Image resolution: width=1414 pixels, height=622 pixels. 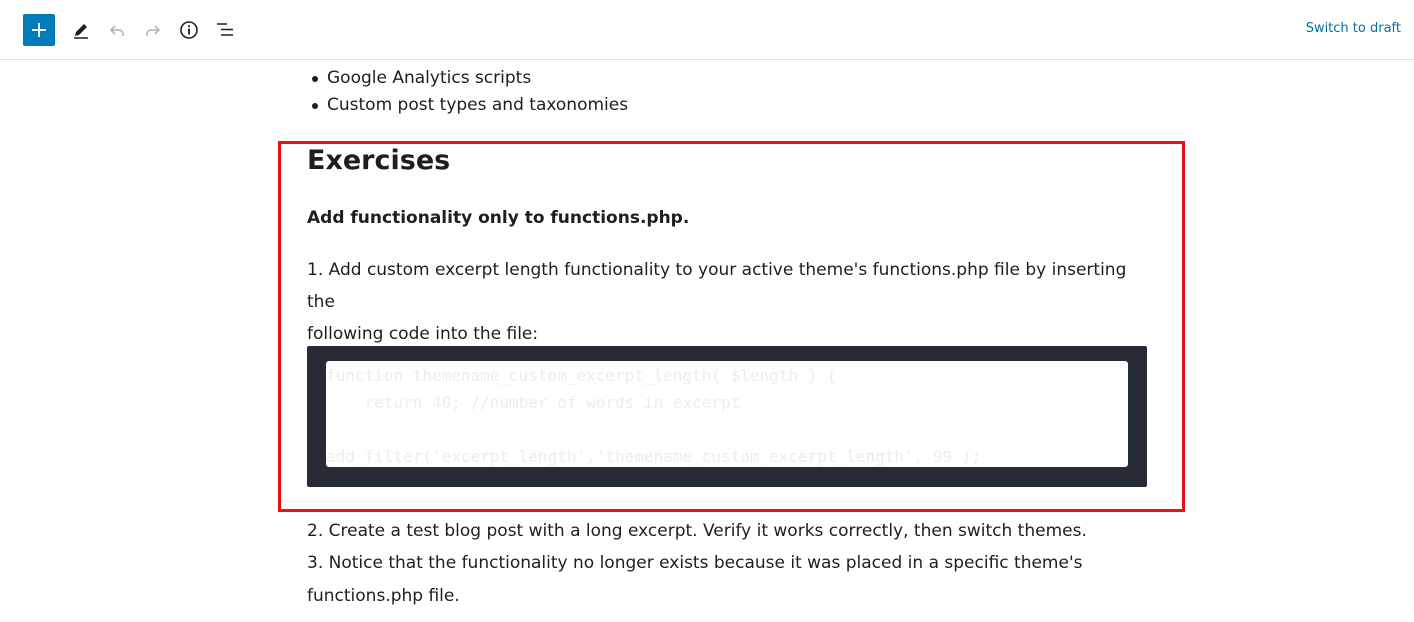 I want to click on list-view-button, so click(x=225, y=30).